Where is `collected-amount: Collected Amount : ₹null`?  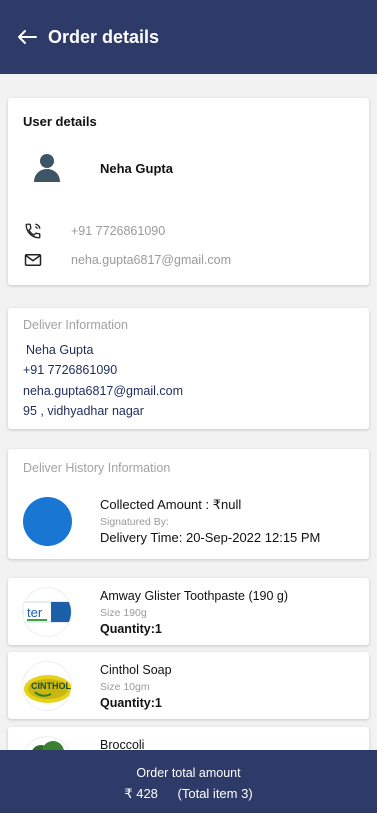 collected-amount: Collected Amount : ₹null is located at coordinates (171, 504).